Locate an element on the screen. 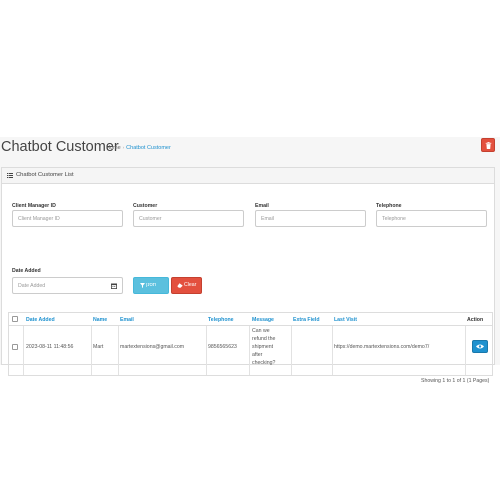 The width and height of the screenshot is (500, 500). cell-telephone: 9856565623 is located at coordinates (222, 347).